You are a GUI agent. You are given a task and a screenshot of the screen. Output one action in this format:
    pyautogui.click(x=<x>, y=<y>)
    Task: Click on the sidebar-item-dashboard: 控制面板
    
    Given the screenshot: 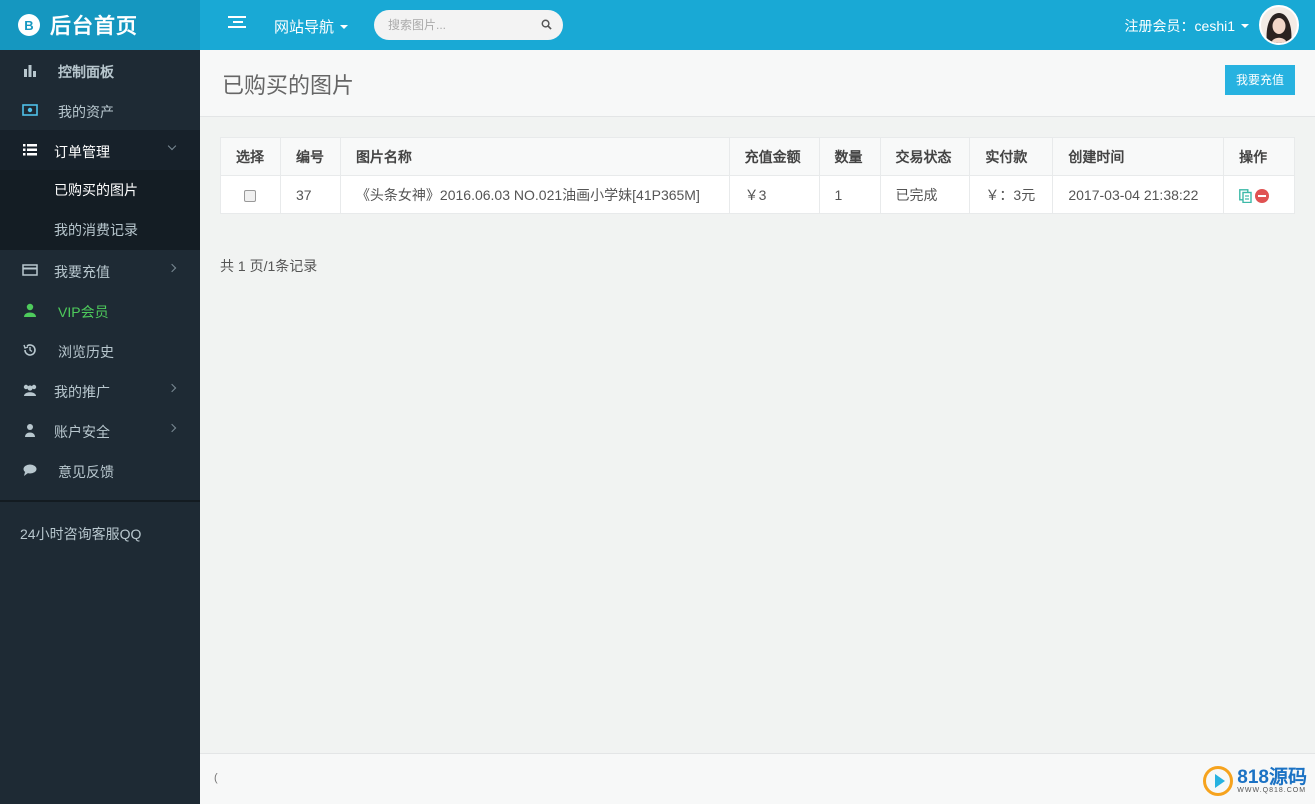 What is the action you would take?
    pyautogui.click(x=100, y=70)
    